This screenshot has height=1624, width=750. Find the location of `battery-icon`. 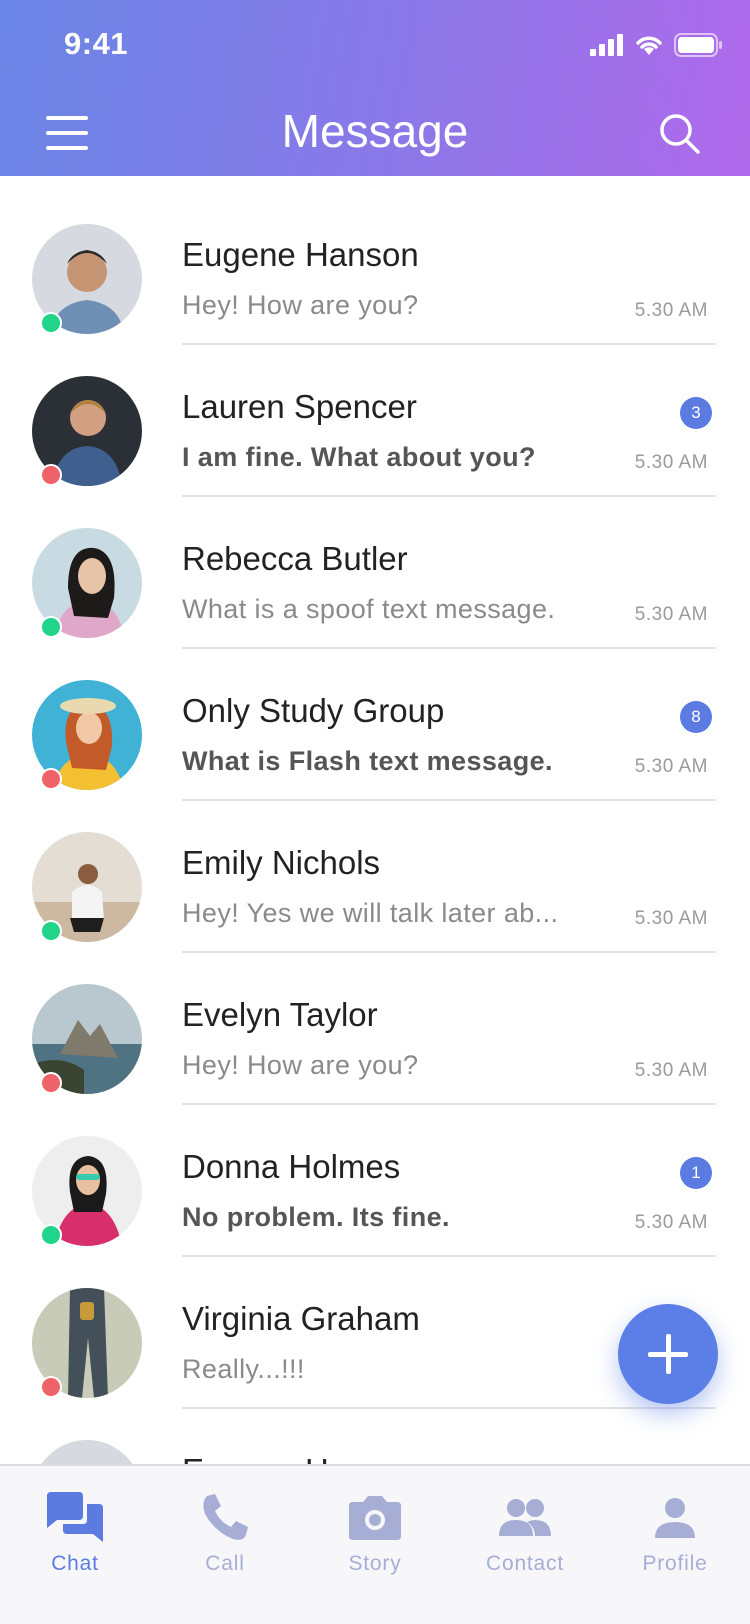

battery-icon is located at coordinates (698, 45).